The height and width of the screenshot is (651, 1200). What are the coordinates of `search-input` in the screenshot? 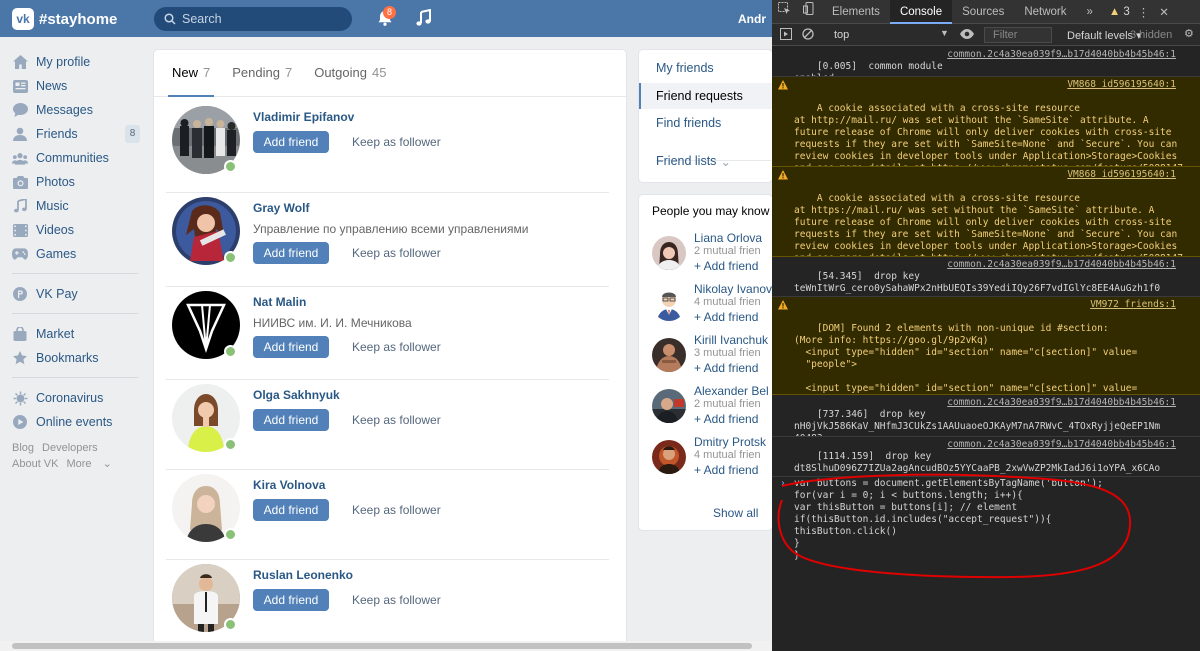 It's located at (257, 19).